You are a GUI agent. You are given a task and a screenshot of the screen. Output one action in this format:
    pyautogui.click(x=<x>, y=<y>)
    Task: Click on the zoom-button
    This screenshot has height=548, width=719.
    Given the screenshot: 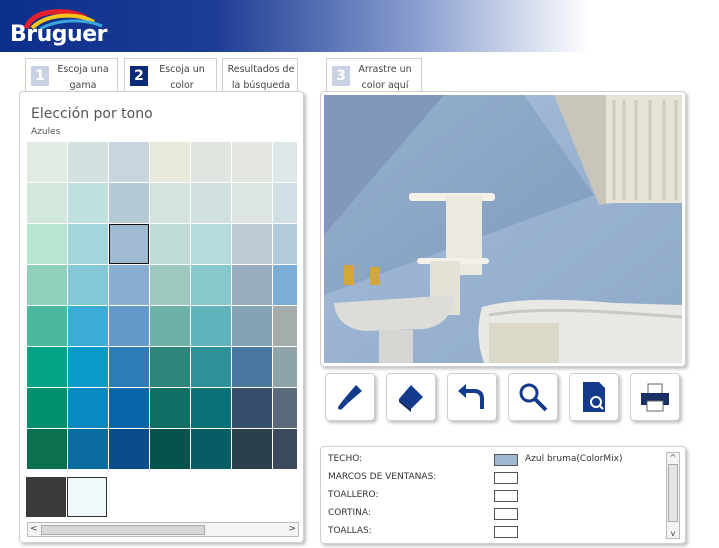 What is the action you would take?
    pyautogui.click(x=533, y=397)
    